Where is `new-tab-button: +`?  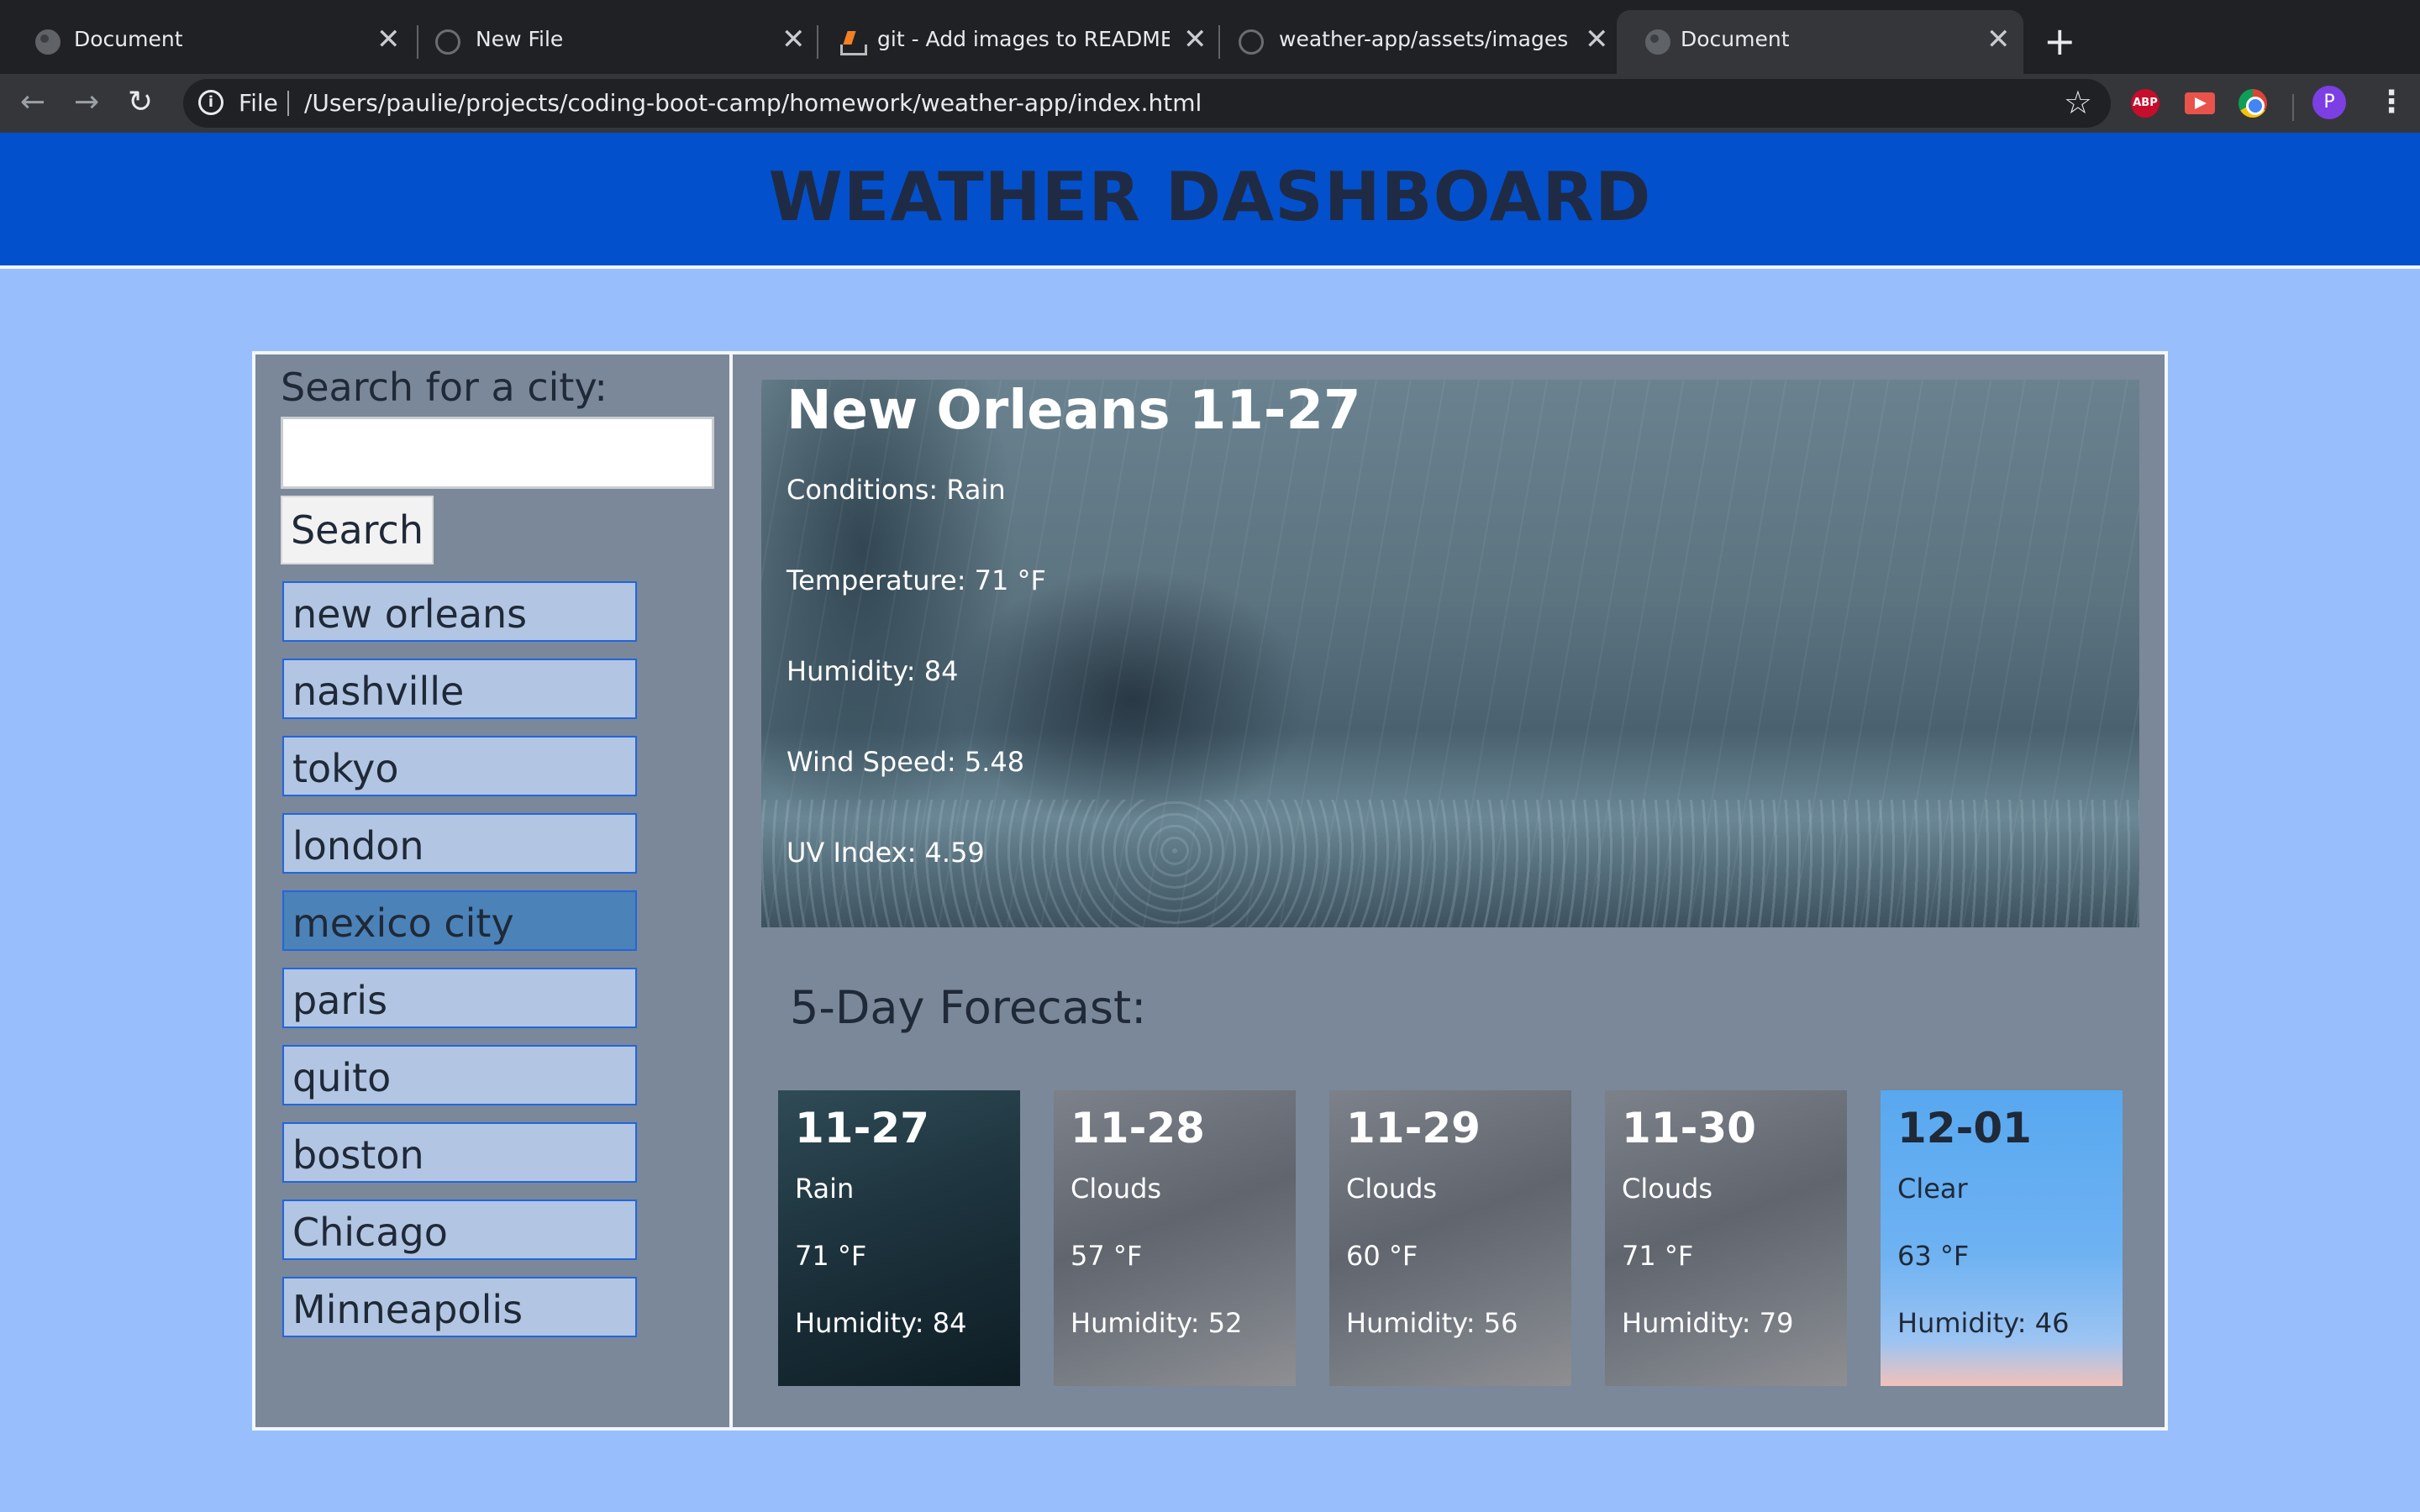
new-tab-button: + is located at coordinates (2060, 41).